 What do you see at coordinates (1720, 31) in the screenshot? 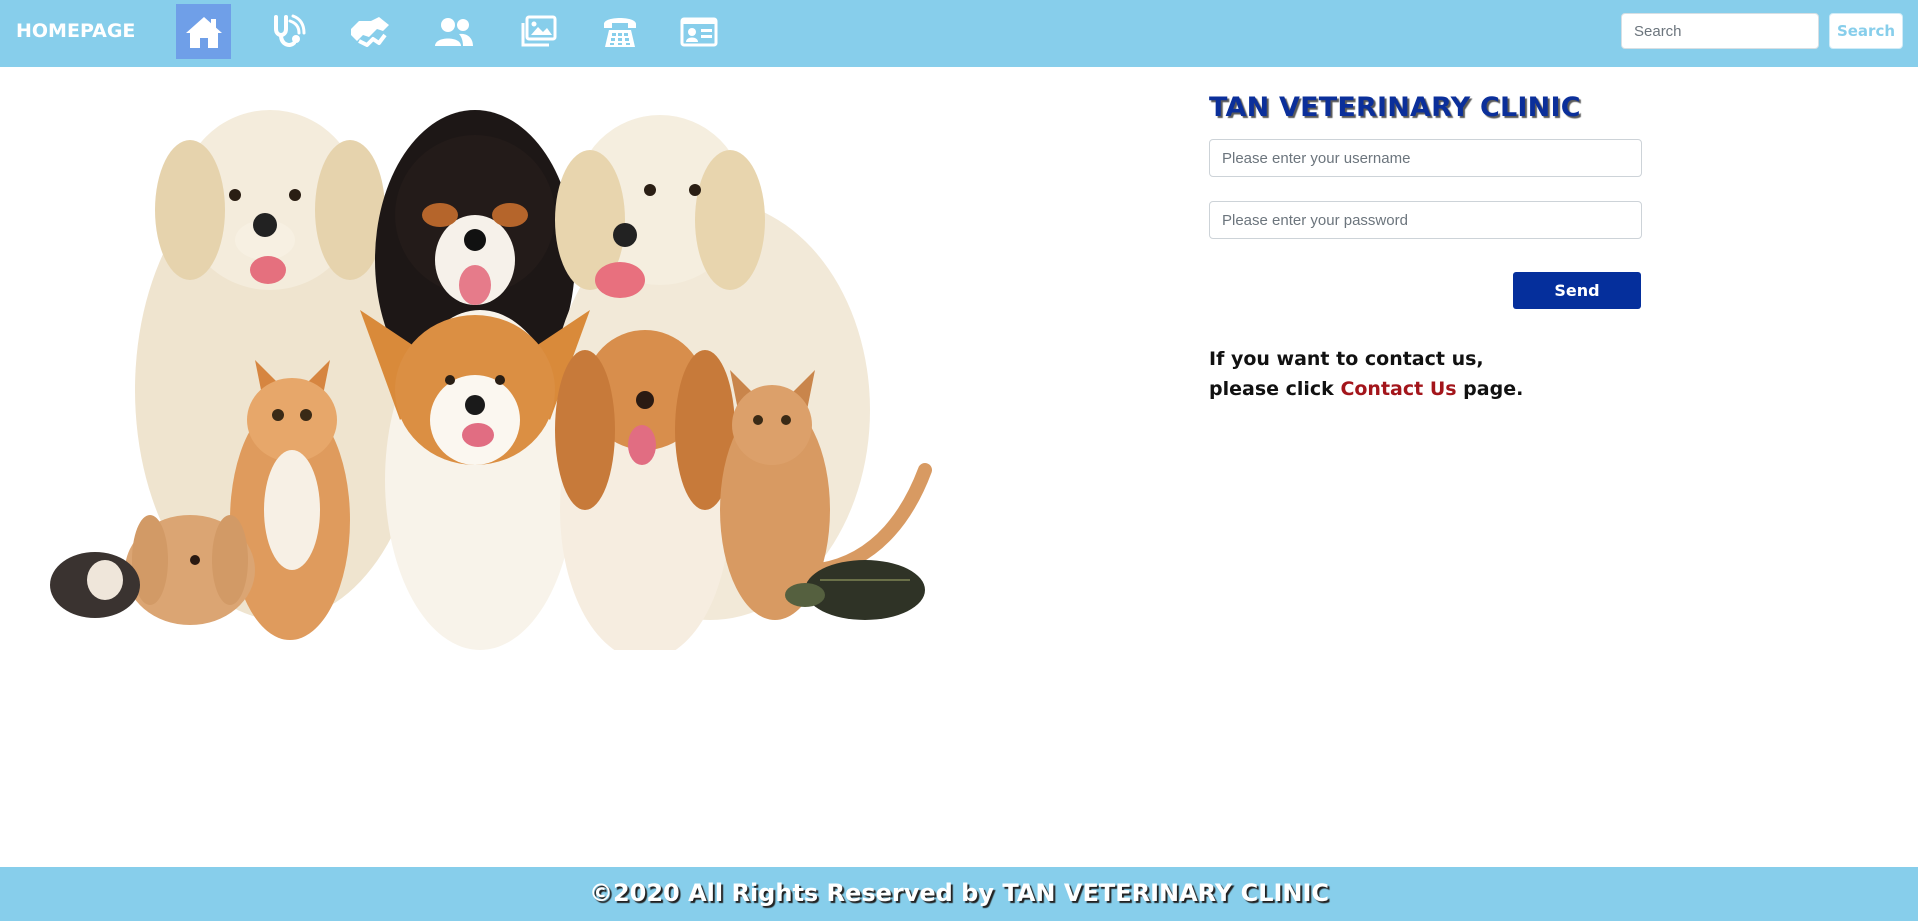
I see `search-input` at bounding box center [1720, 31].